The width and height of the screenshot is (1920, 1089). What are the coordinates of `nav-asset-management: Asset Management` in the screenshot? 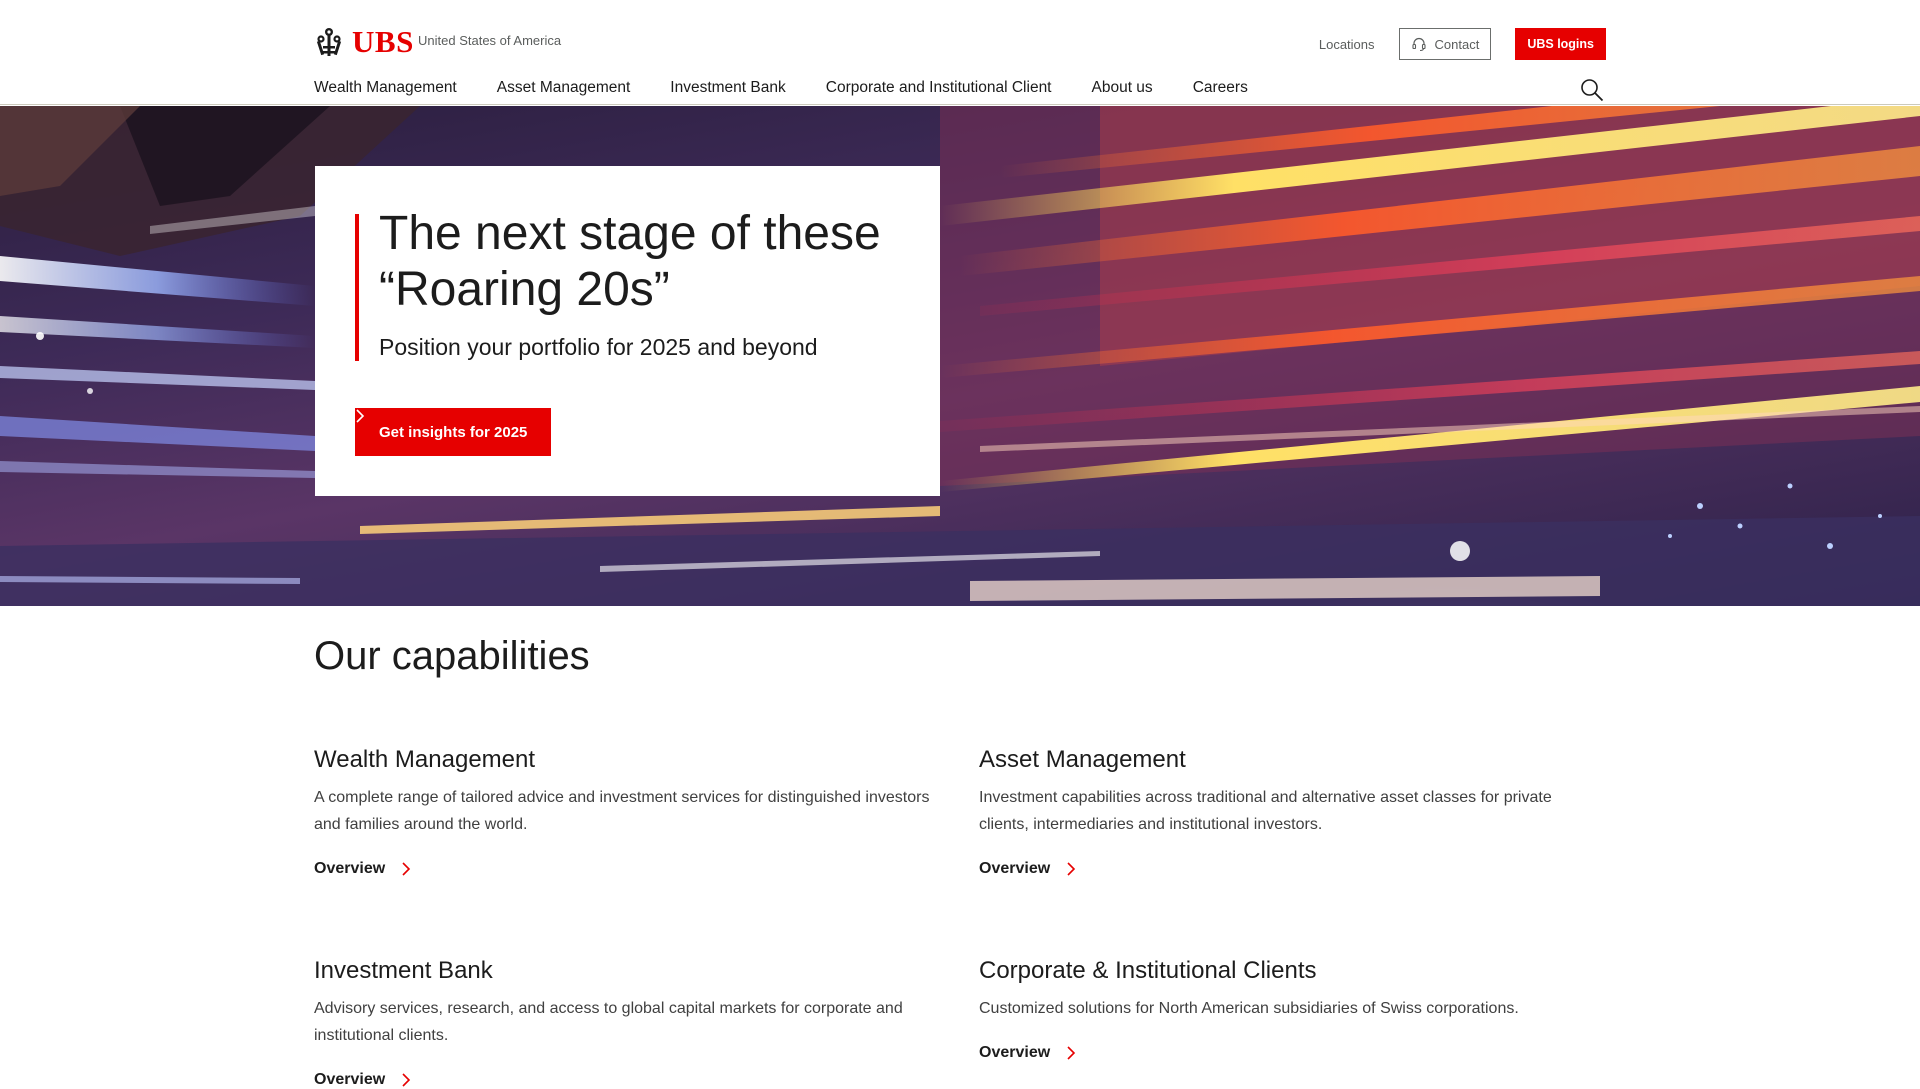 It's located at (564, 88).